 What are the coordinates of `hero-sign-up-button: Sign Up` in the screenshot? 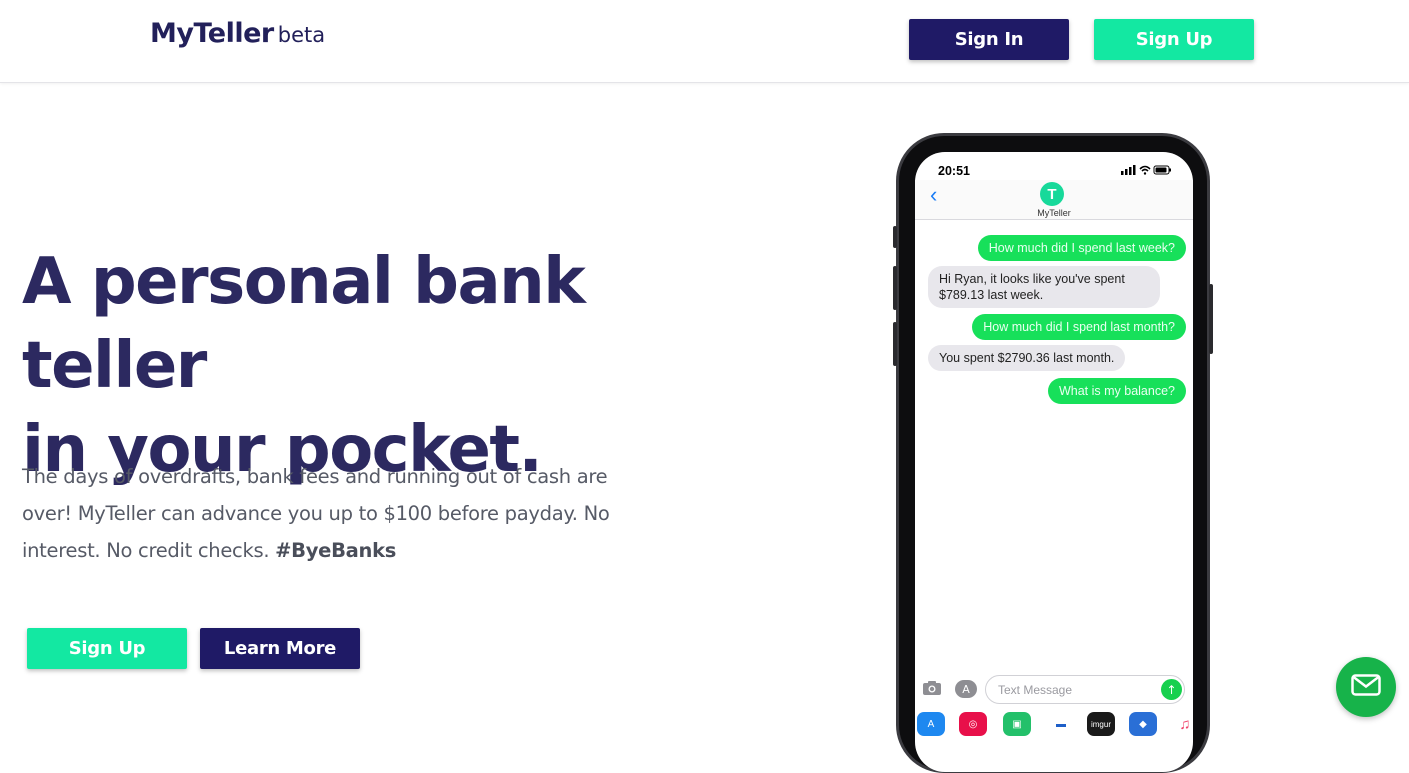 It's located at (107, 648).